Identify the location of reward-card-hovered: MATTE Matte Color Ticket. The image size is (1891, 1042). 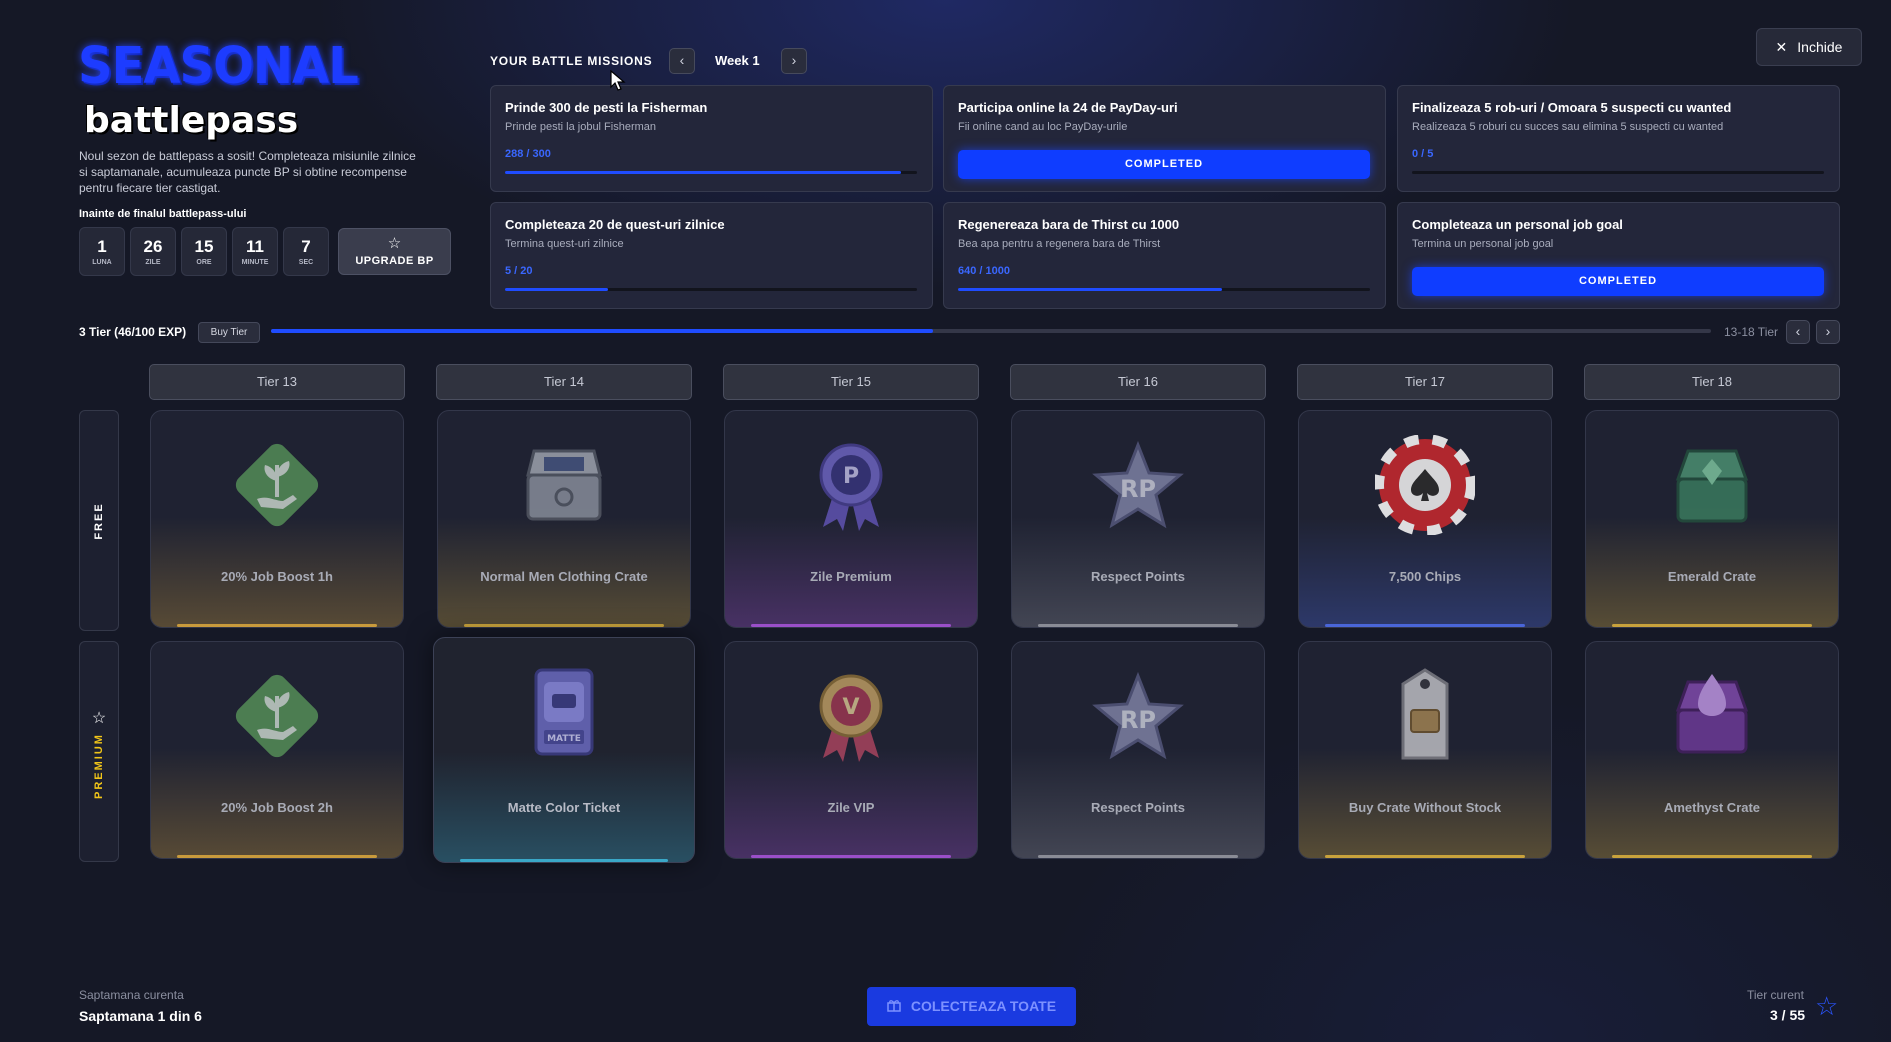
(564, 750).